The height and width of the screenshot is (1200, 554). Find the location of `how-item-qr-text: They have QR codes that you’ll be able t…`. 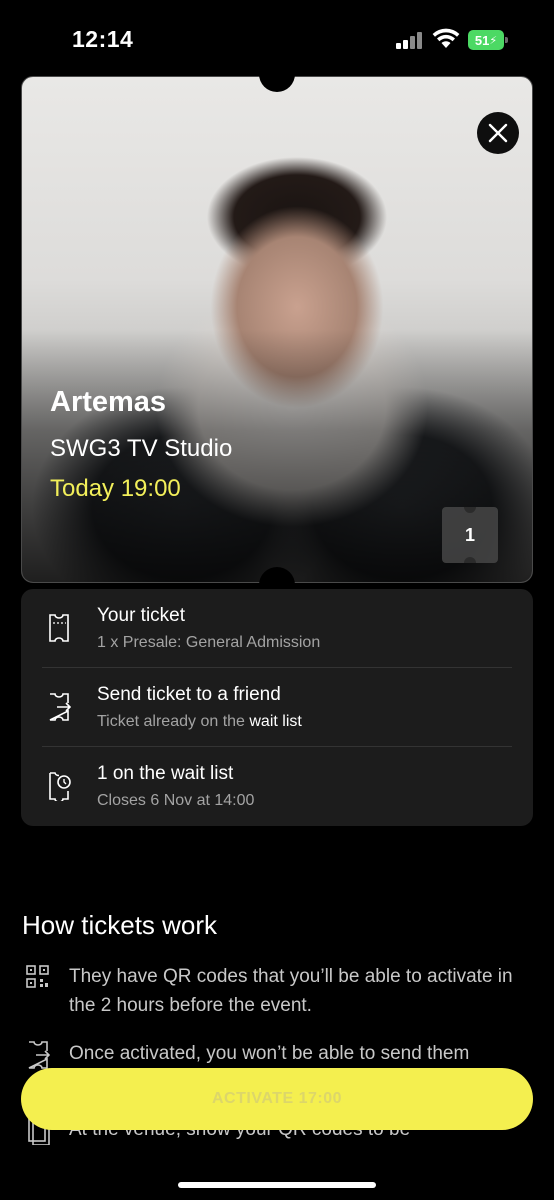

how-item-qr-text: They have QR codes that you’ll be able t… is located at coordinates (291, 991).